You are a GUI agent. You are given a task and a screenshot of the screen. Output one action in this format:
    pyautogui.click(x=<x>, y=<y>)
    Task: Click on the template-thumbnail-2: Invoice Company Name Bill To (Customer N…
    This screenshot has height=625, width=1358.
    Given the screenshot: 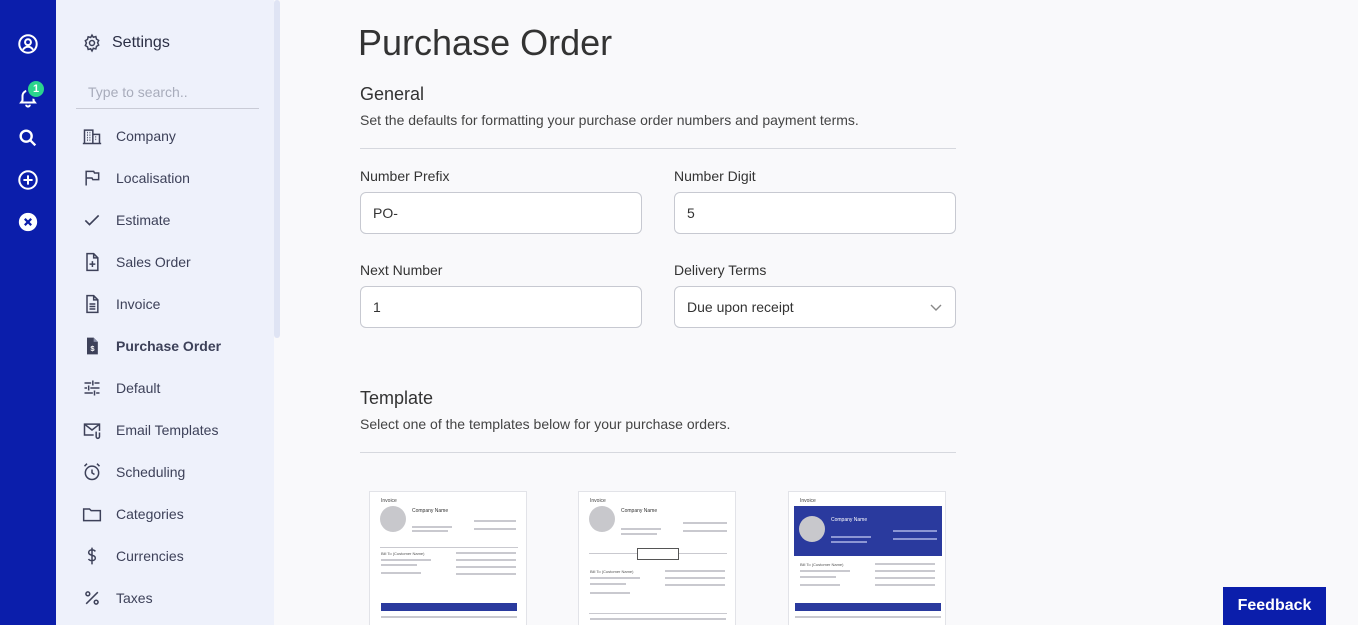 What is the action you would take?
    pyautogui.click(x=657, y=558)
    